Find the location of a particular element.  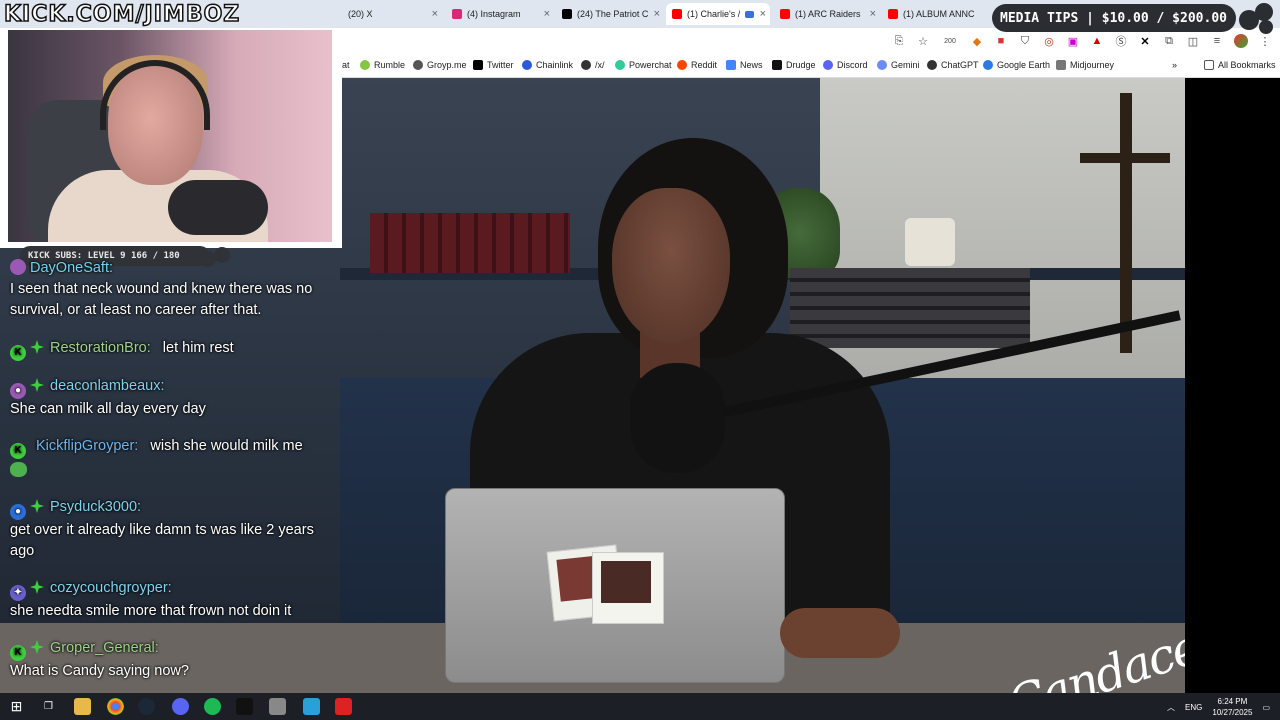

puzzle-icon: ⧉ is located at coordinates (1169, 41).